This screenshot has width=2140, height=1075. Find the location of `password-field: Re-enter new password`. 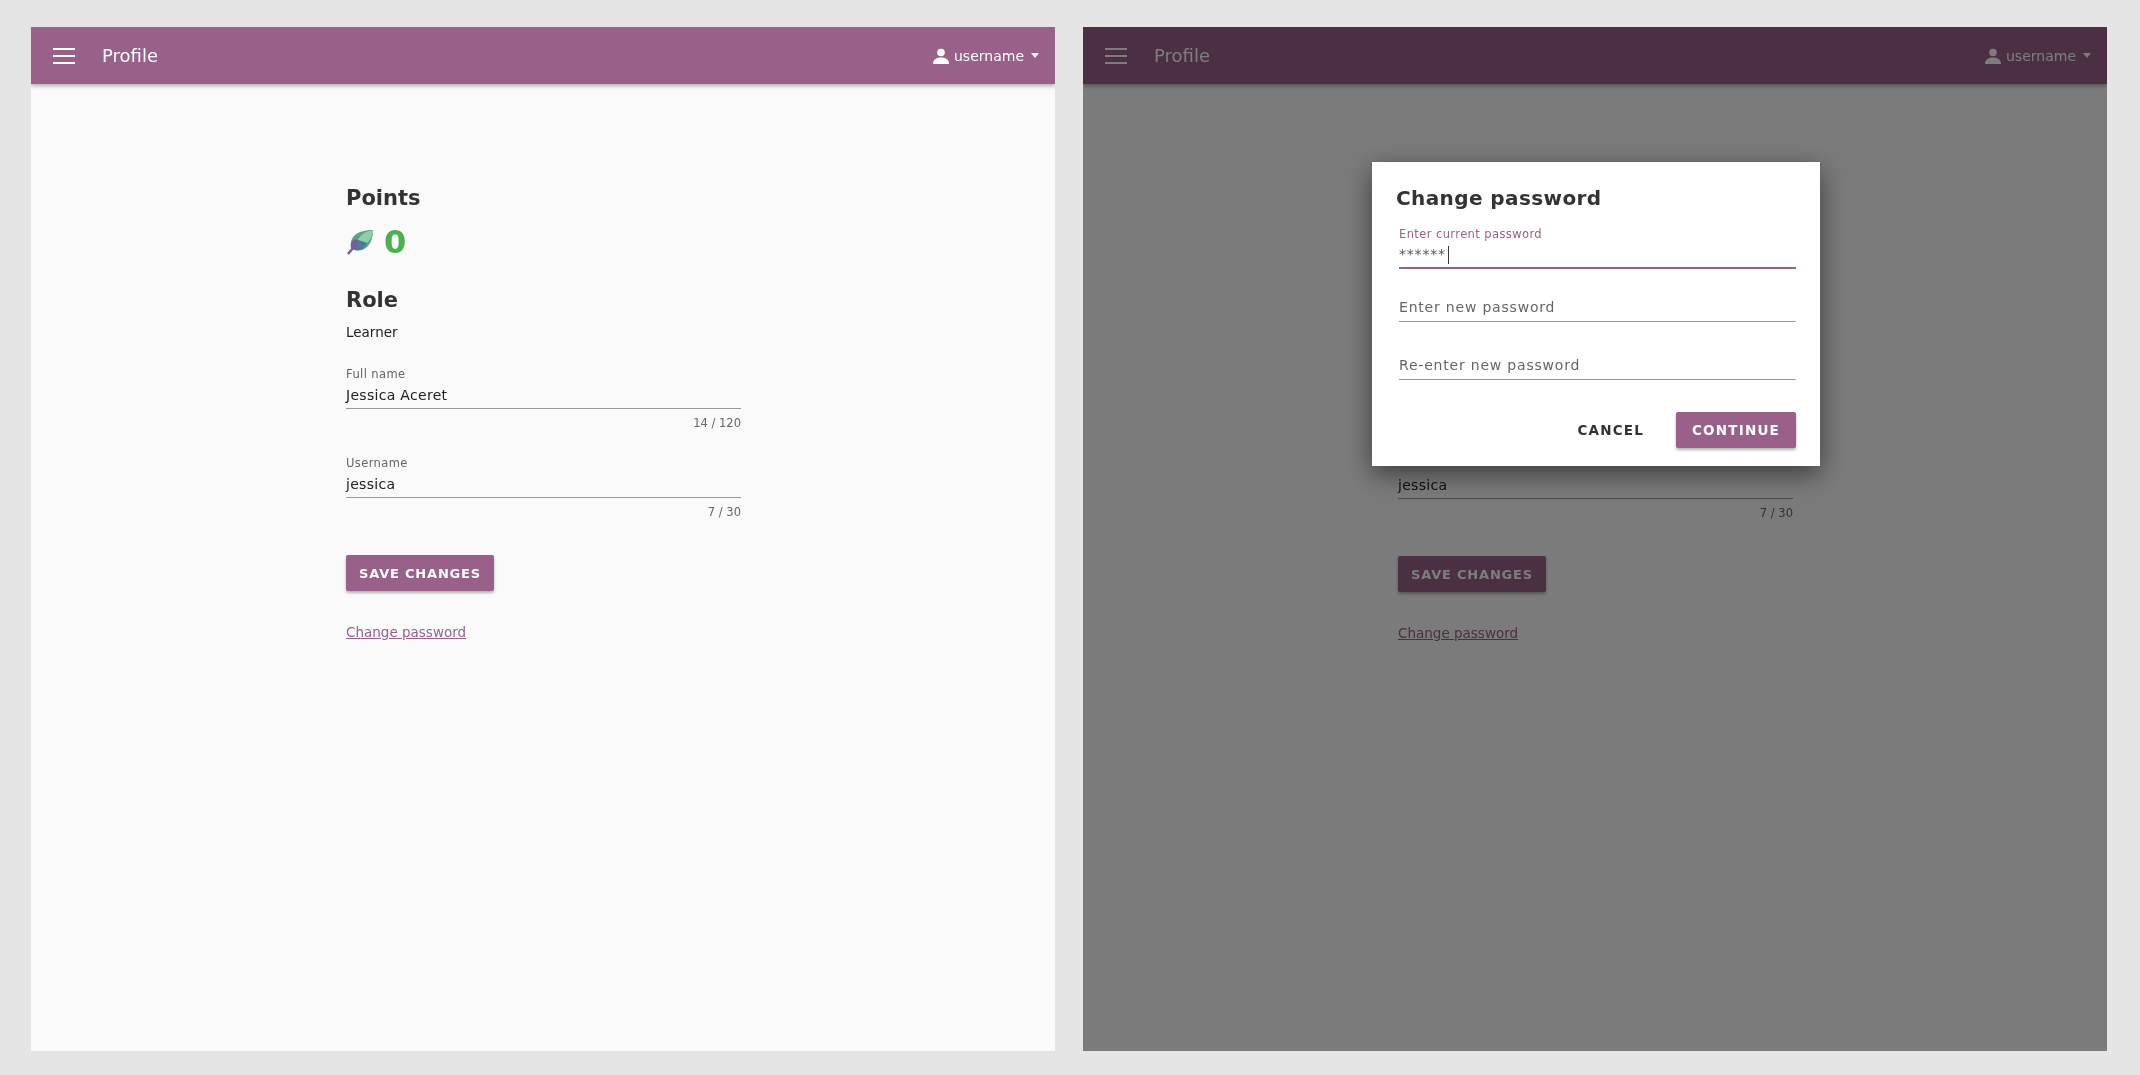

password-field: Re-enter new password is located at coordinates (1597, 366).